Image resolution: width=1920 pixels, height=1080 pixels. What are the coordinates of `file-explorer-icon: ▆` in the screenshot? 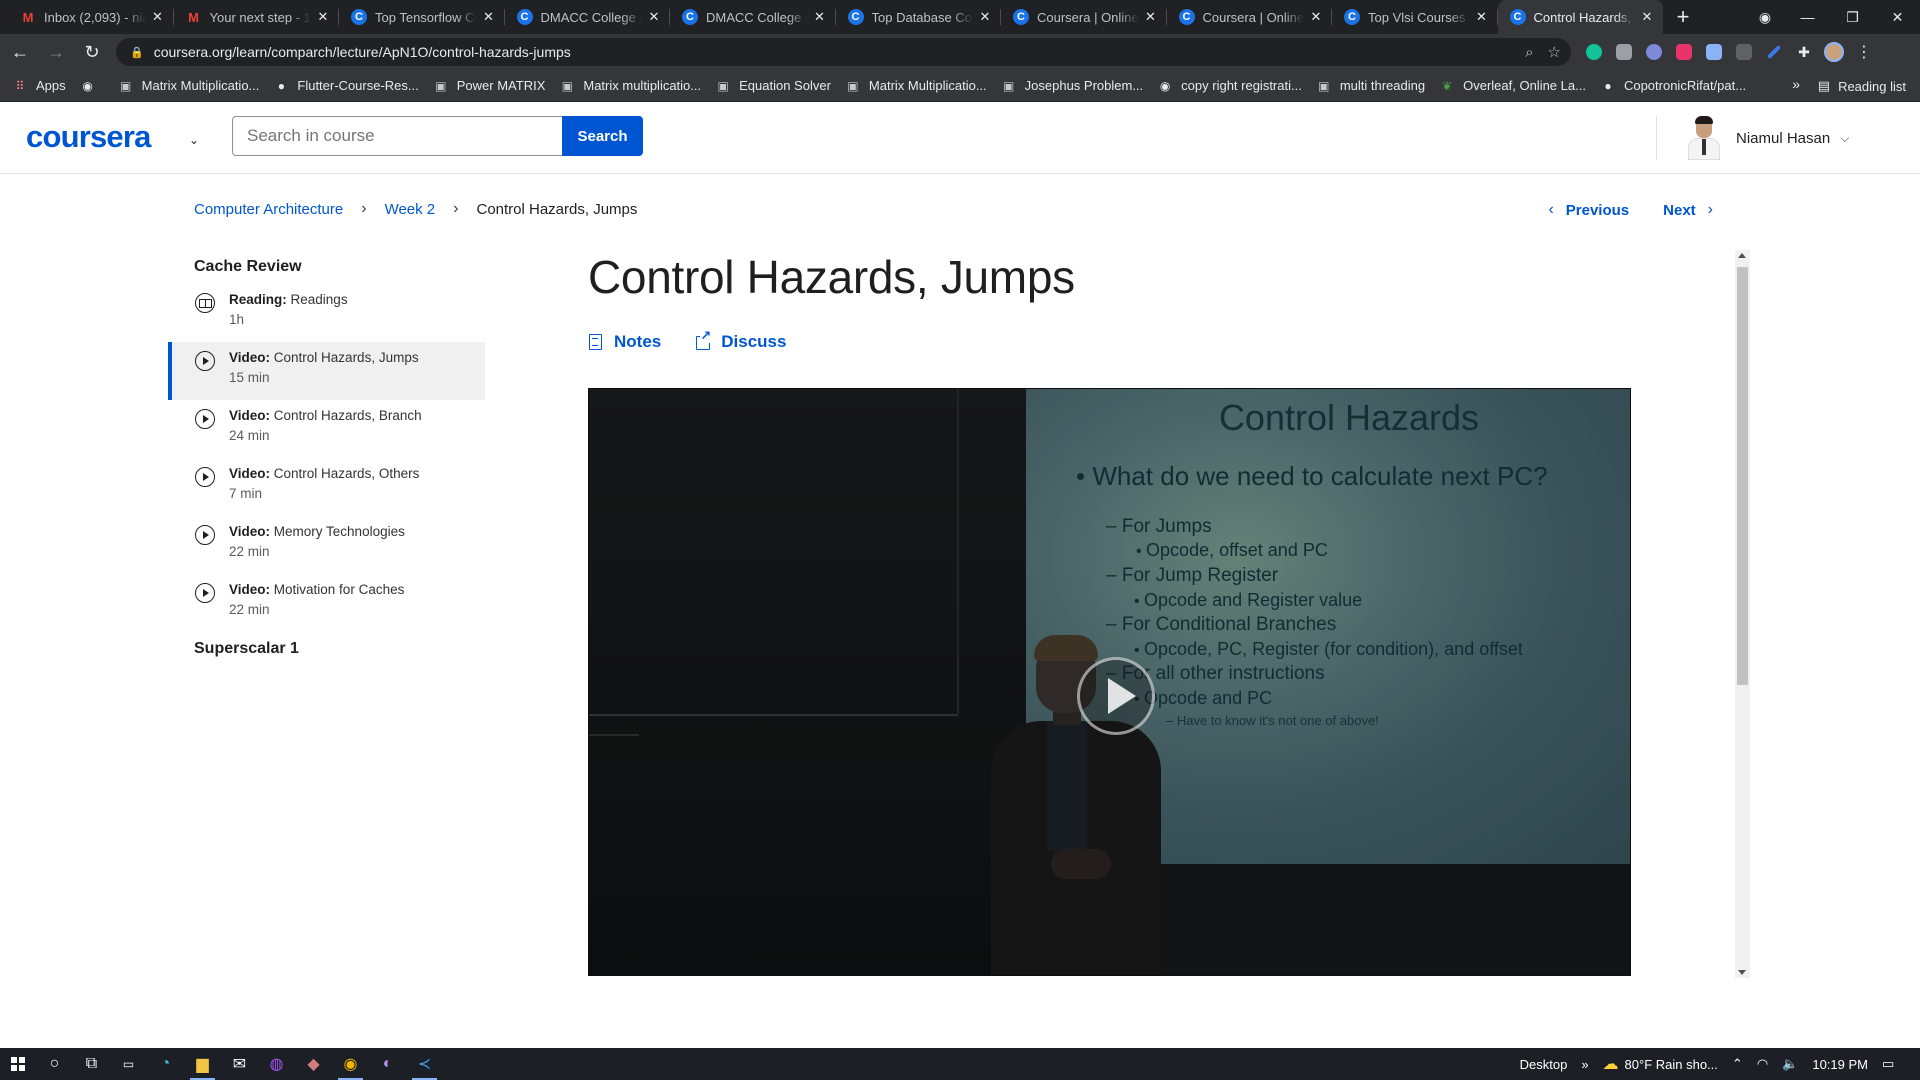 It's located at (202, 1064).